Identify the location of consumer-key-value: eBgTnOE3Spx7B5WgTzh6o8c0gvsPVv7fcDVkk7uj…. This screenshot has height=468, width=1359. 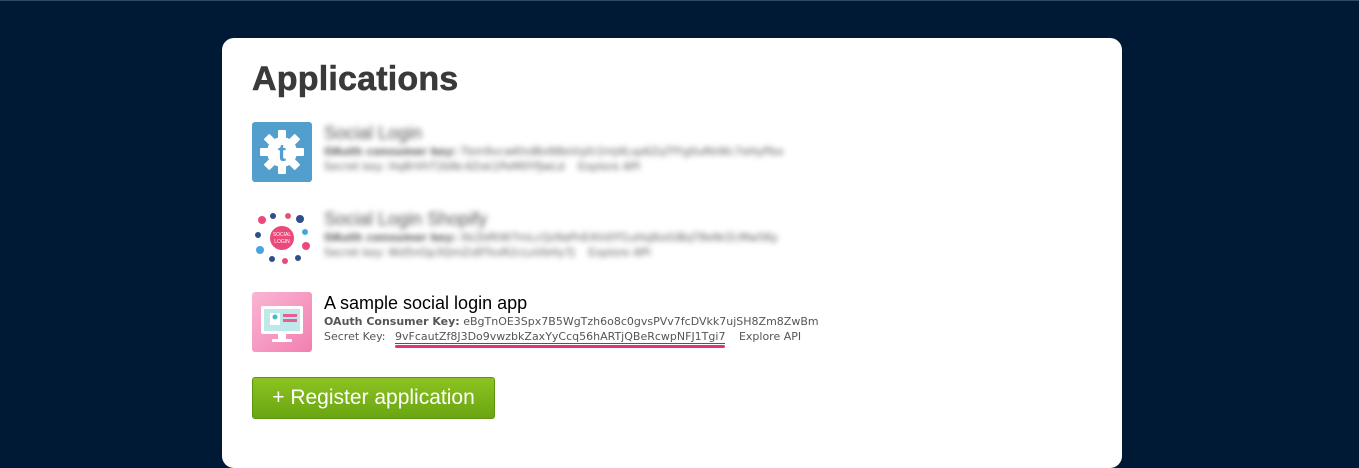
(641, 321).